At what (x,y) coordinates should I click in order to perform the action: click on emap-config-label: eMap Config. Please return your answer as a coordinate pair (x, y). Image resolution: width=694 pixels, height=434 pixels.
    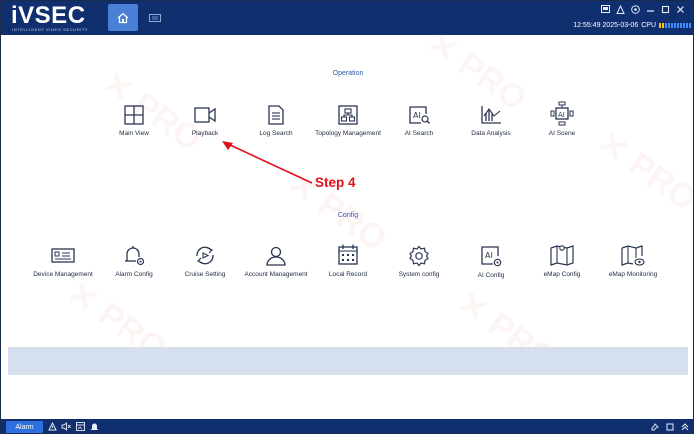
    Looking at the image, I should click on (562, 274).